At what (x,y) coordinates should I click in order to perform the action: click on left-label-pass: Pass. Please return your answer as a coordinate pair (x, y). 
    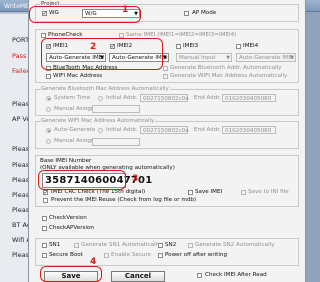
    Looking at the image, I should click on (19, 56).